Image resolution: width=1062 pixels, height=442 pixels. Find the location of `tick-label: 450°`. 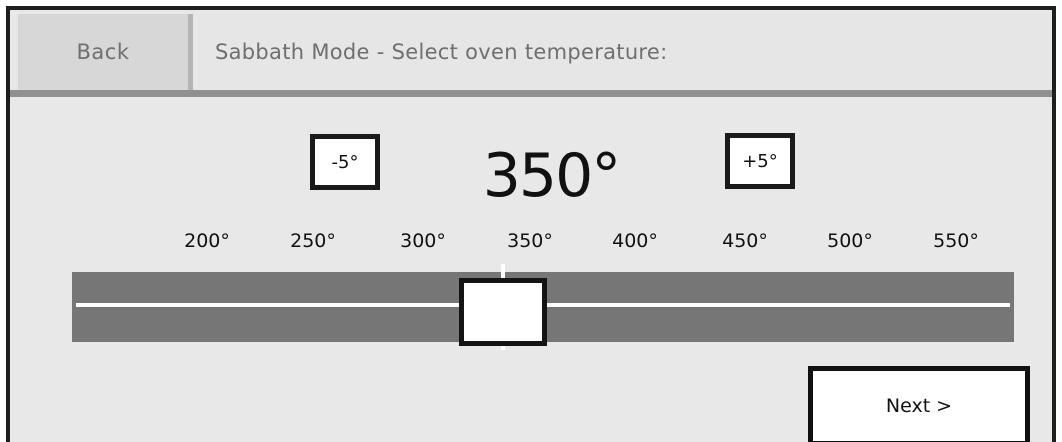

tick-label: 450° is located at coordinates (745, 241).